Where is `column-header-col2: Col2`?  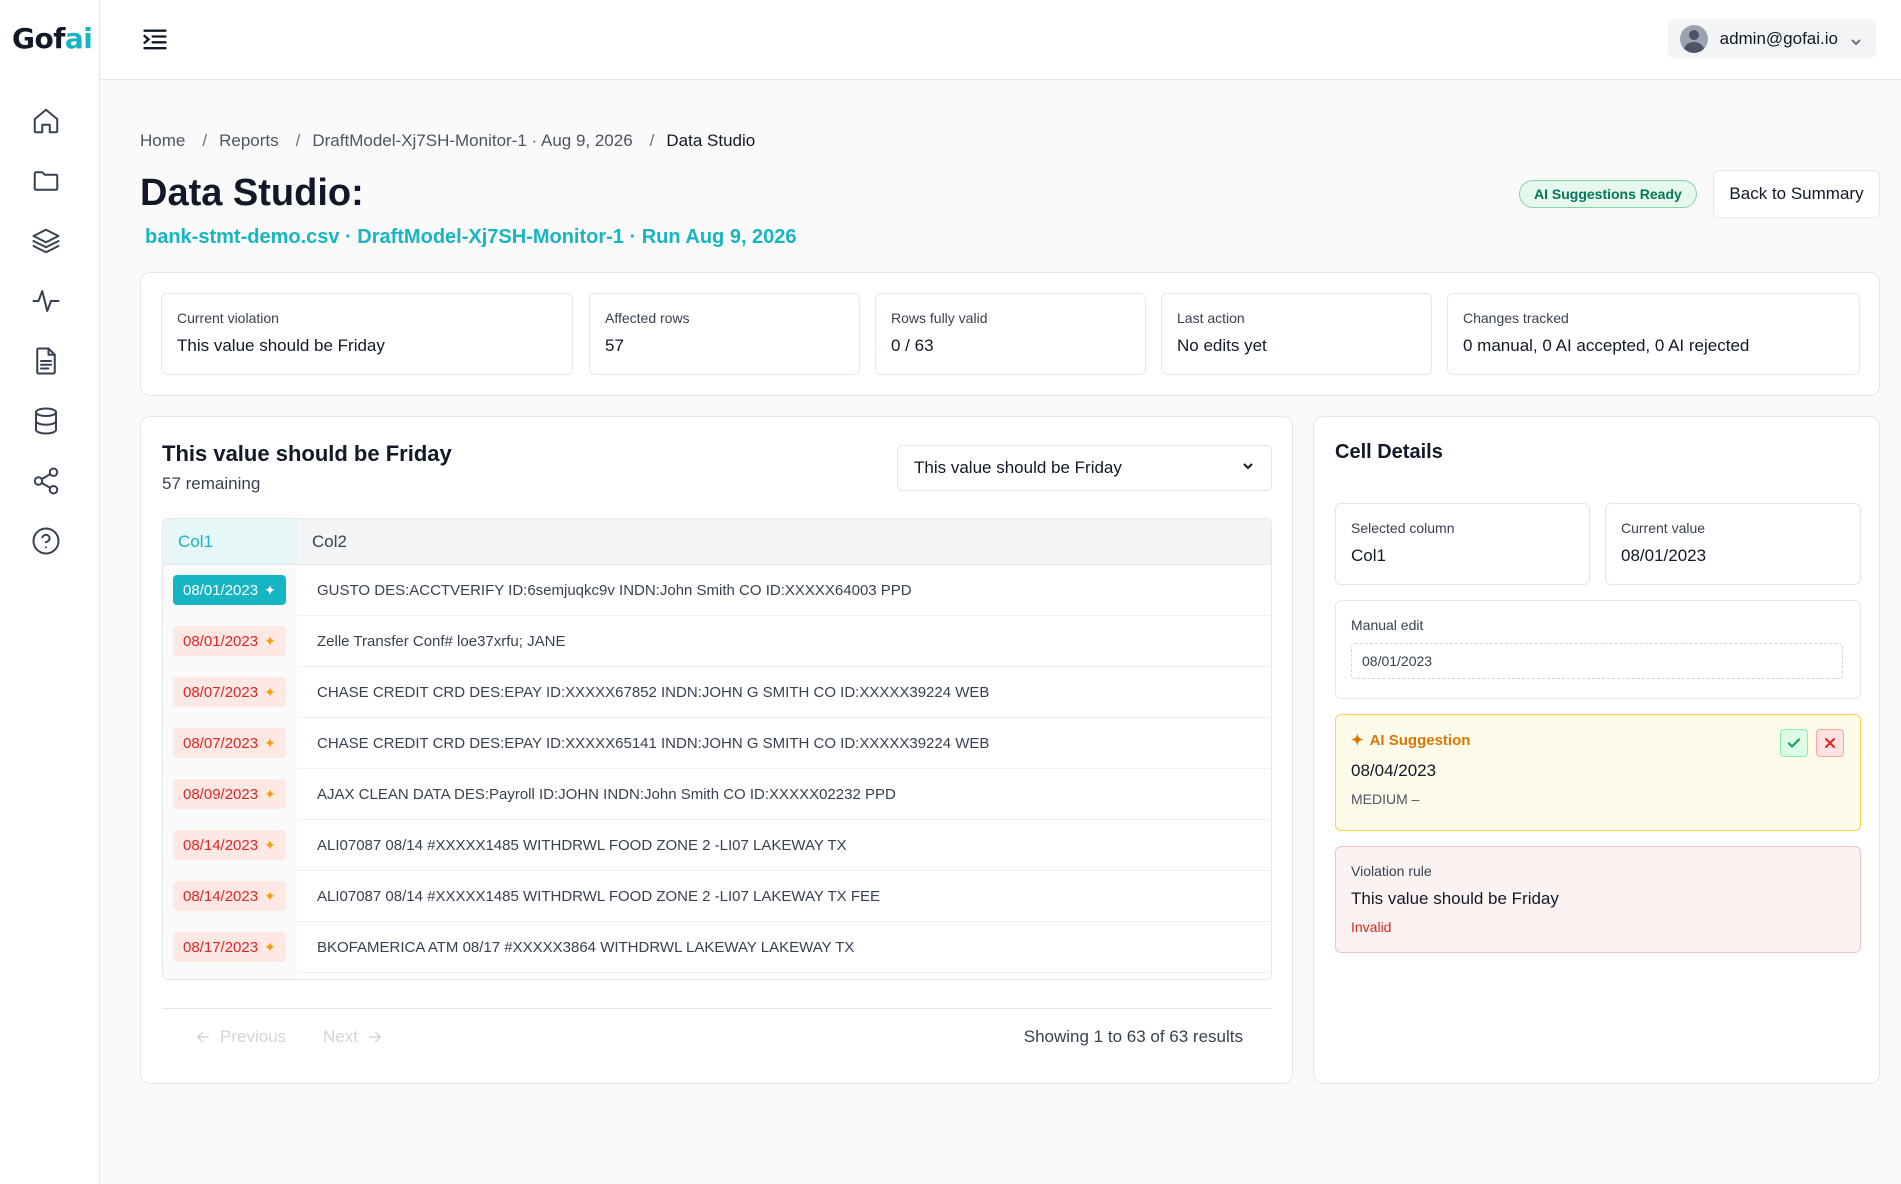
column-header-col2: Col2 is located at coordinates (784, 541).